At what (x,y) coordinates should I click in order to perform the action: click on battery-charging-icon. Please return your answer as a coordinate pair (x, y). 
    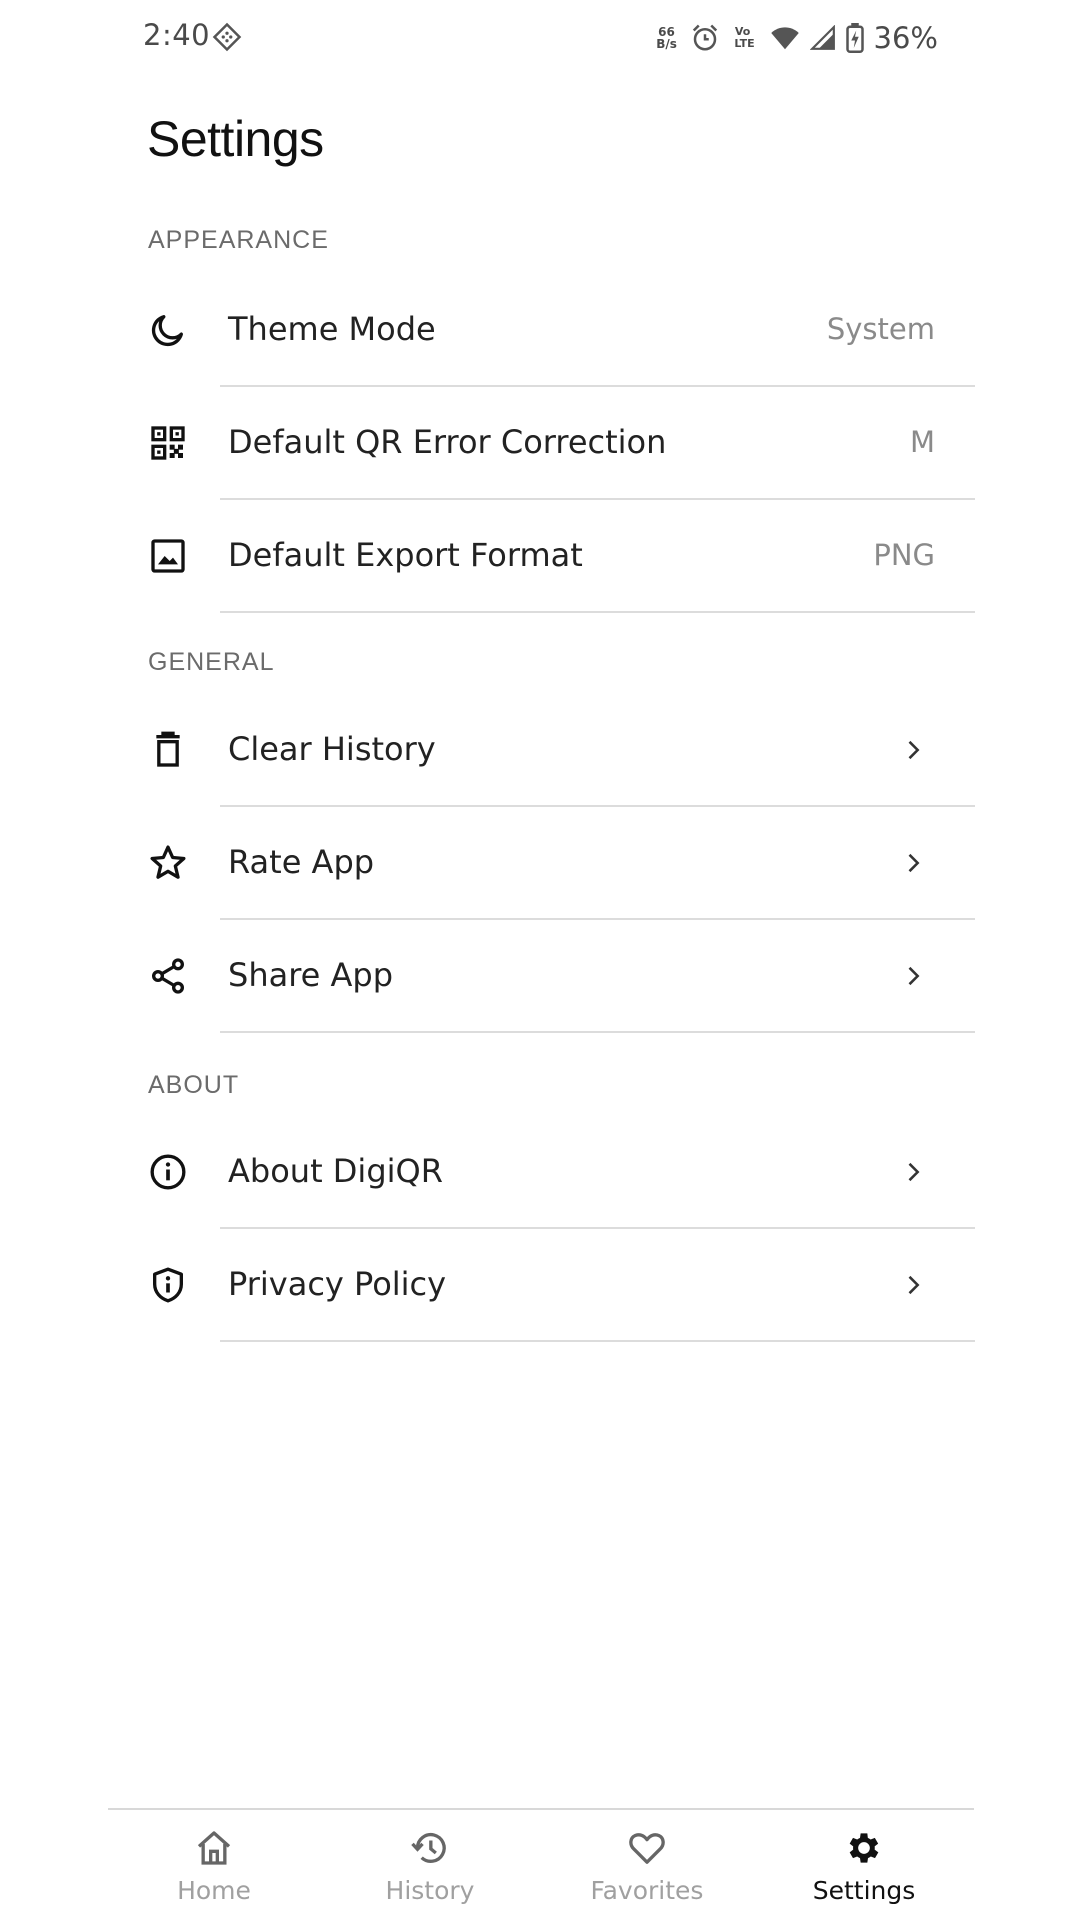
    Looking at the image, I should click on (854, 38).